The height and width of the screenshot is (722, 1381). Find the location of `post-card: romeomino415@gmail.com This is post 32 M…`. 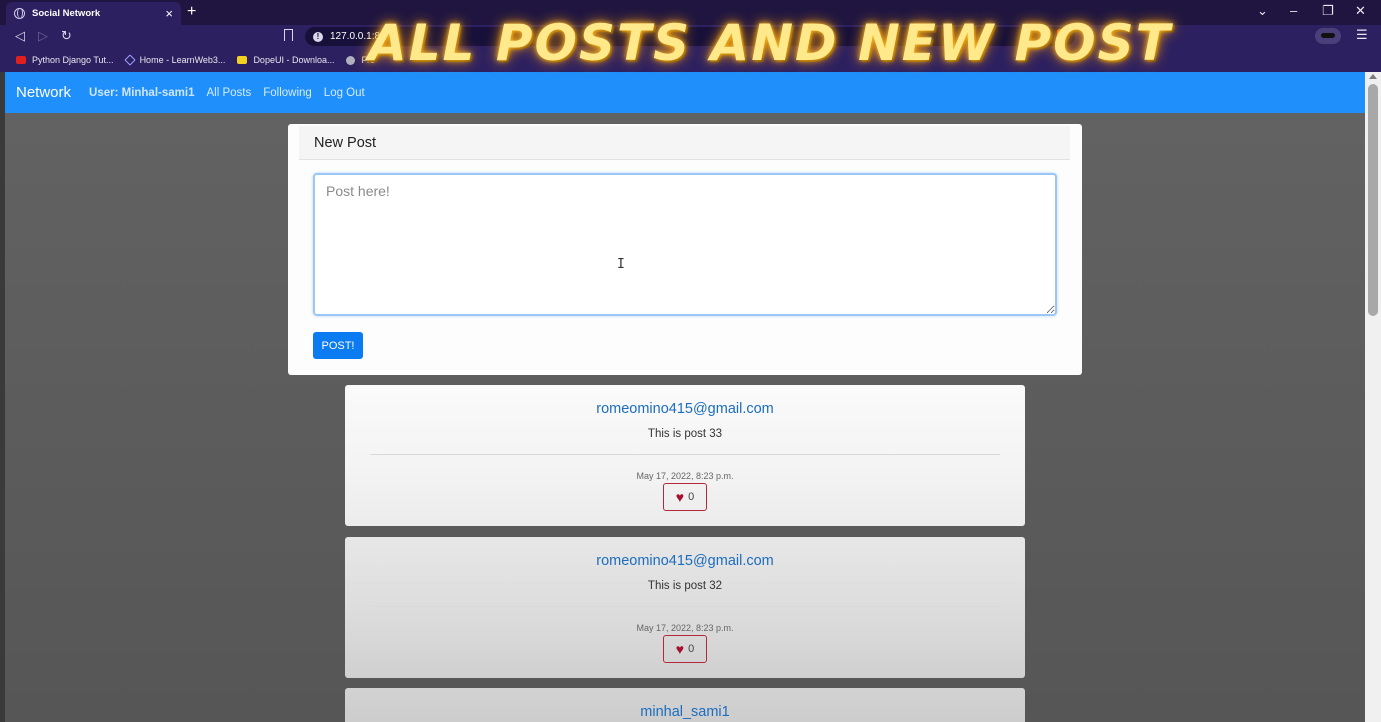

post-card: romeomino415@gmail.com This is post 32 M… is located at coordinates (685, 607).